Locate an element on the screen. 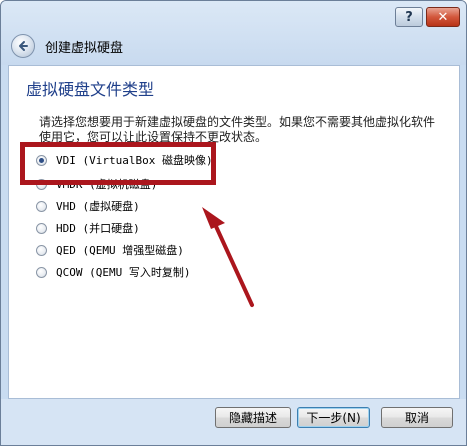 The image size is (467, 446). annotation-arrow-shaft is located at coordinates (233, 263).